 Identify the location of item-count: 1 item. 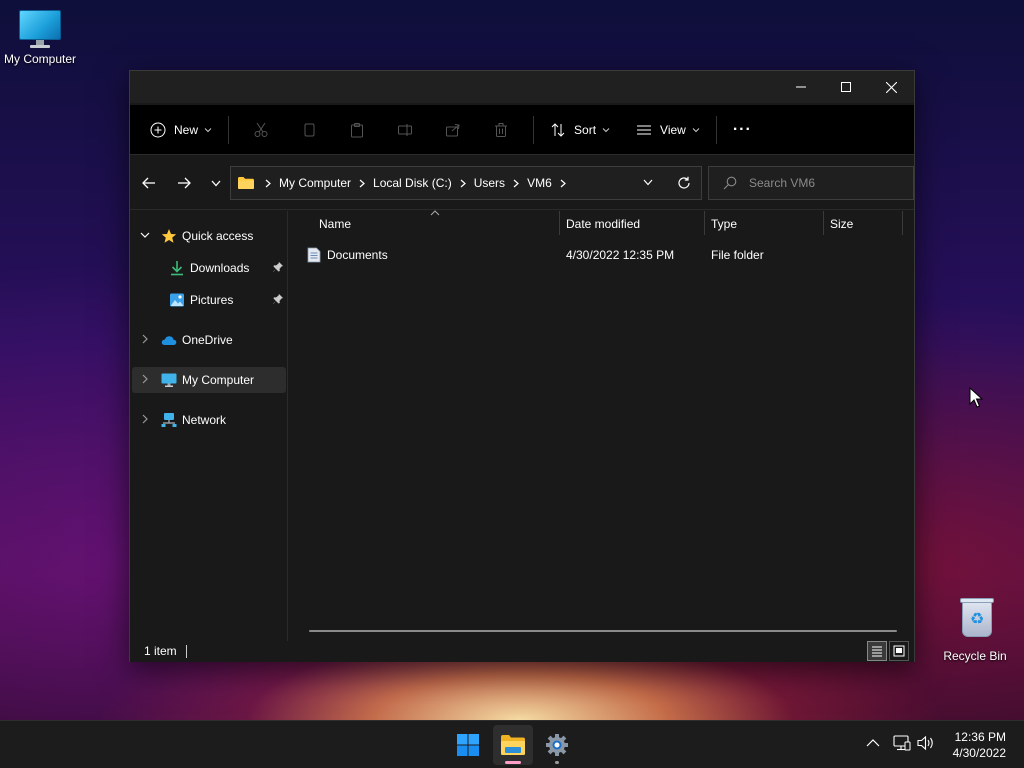
(160, 651).